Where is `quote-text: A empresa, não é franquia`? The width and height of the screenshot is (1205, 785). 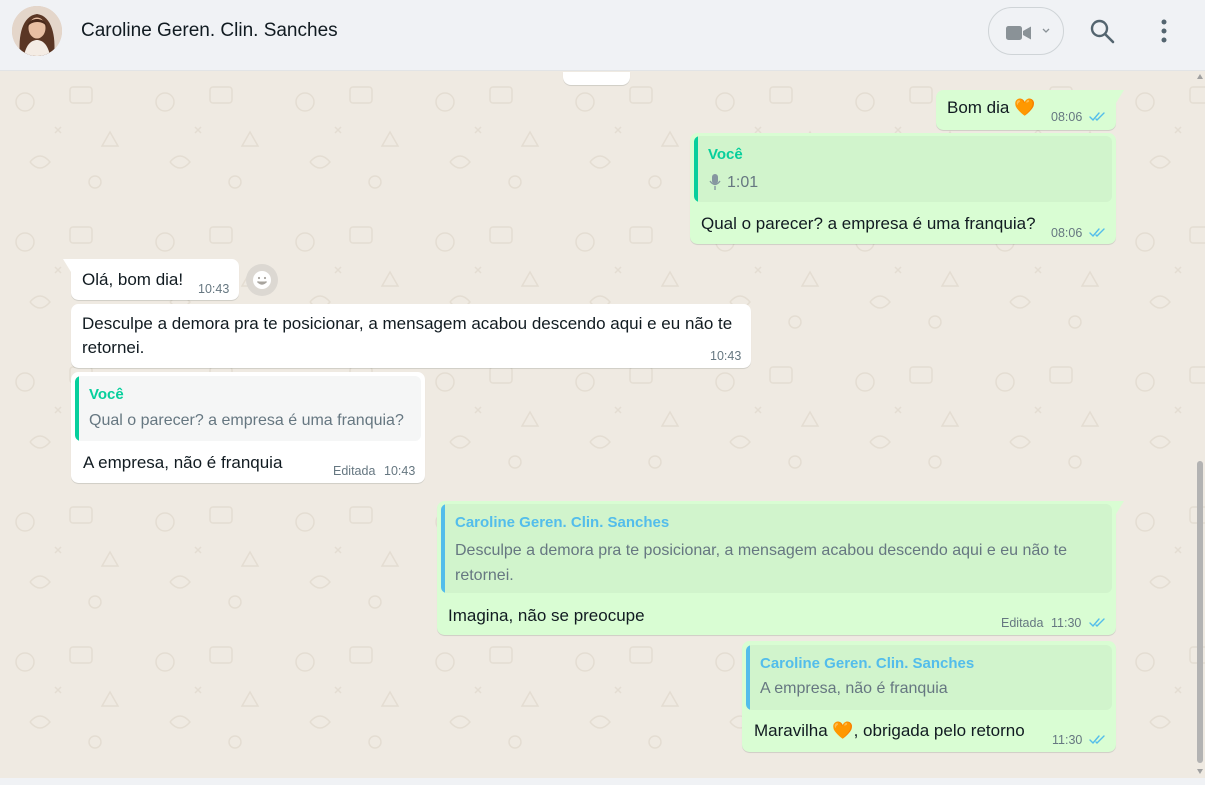
quote-text: A empresa, não é franquia is located at coordinates (854, 688).